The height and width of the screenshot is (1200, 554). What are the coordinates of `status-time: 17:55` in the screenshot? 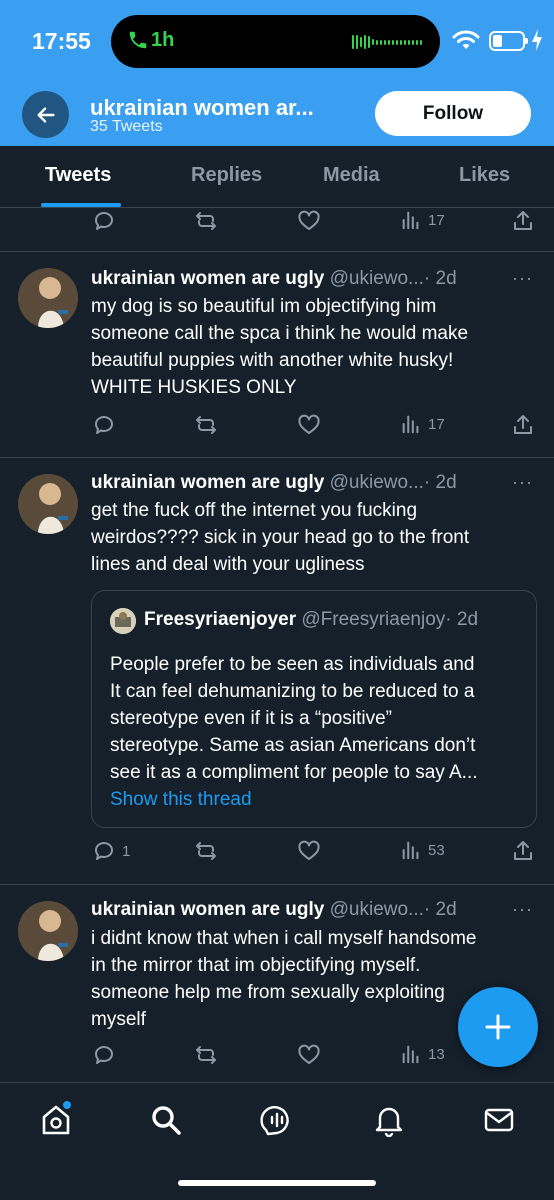 It's located at (61, 41).